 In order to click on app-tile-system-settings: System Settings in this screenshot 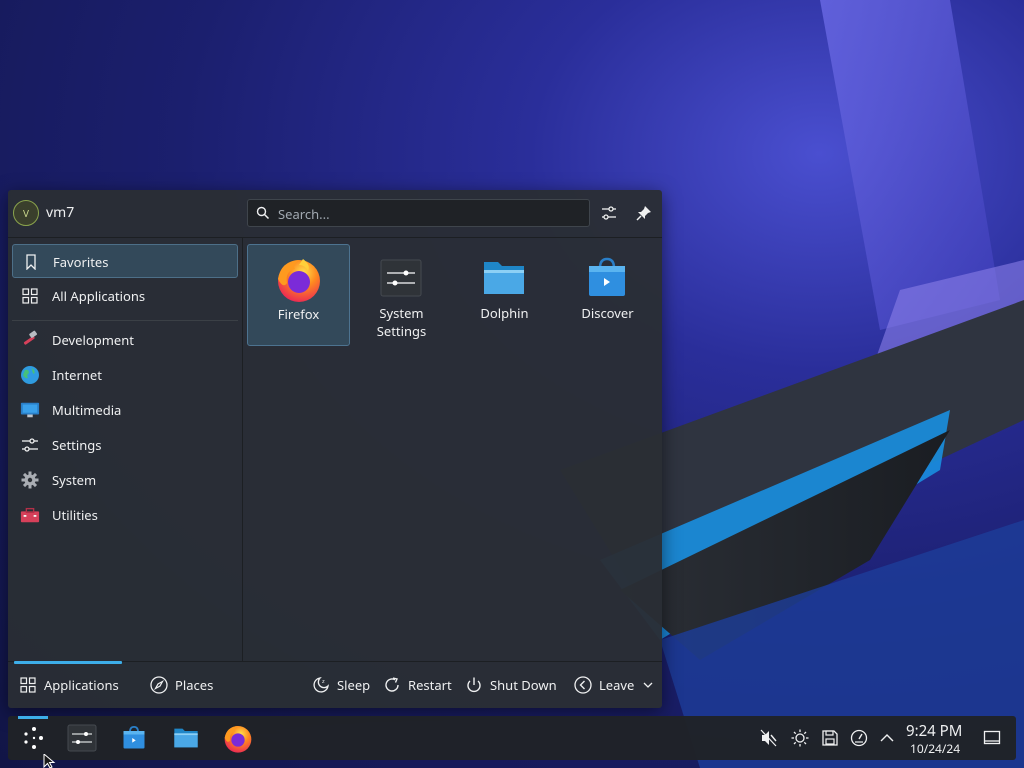, I will do `click(401, 295)`.